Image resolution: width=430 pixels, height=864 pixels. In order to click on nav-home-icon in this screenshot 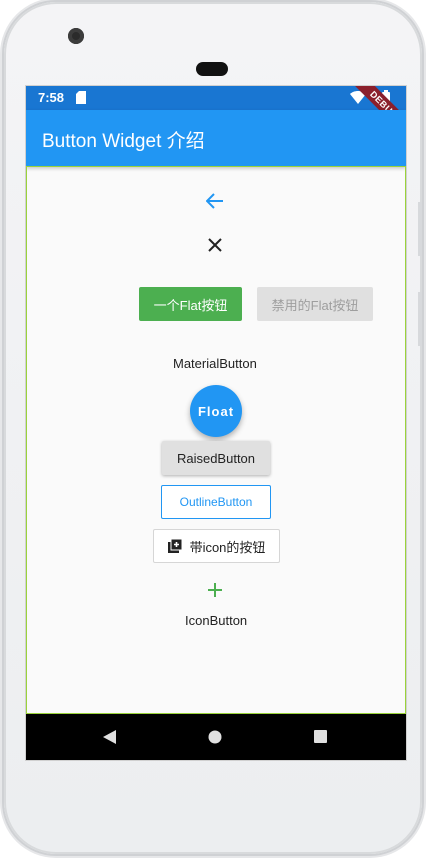, I will do `click(215, 737)`.